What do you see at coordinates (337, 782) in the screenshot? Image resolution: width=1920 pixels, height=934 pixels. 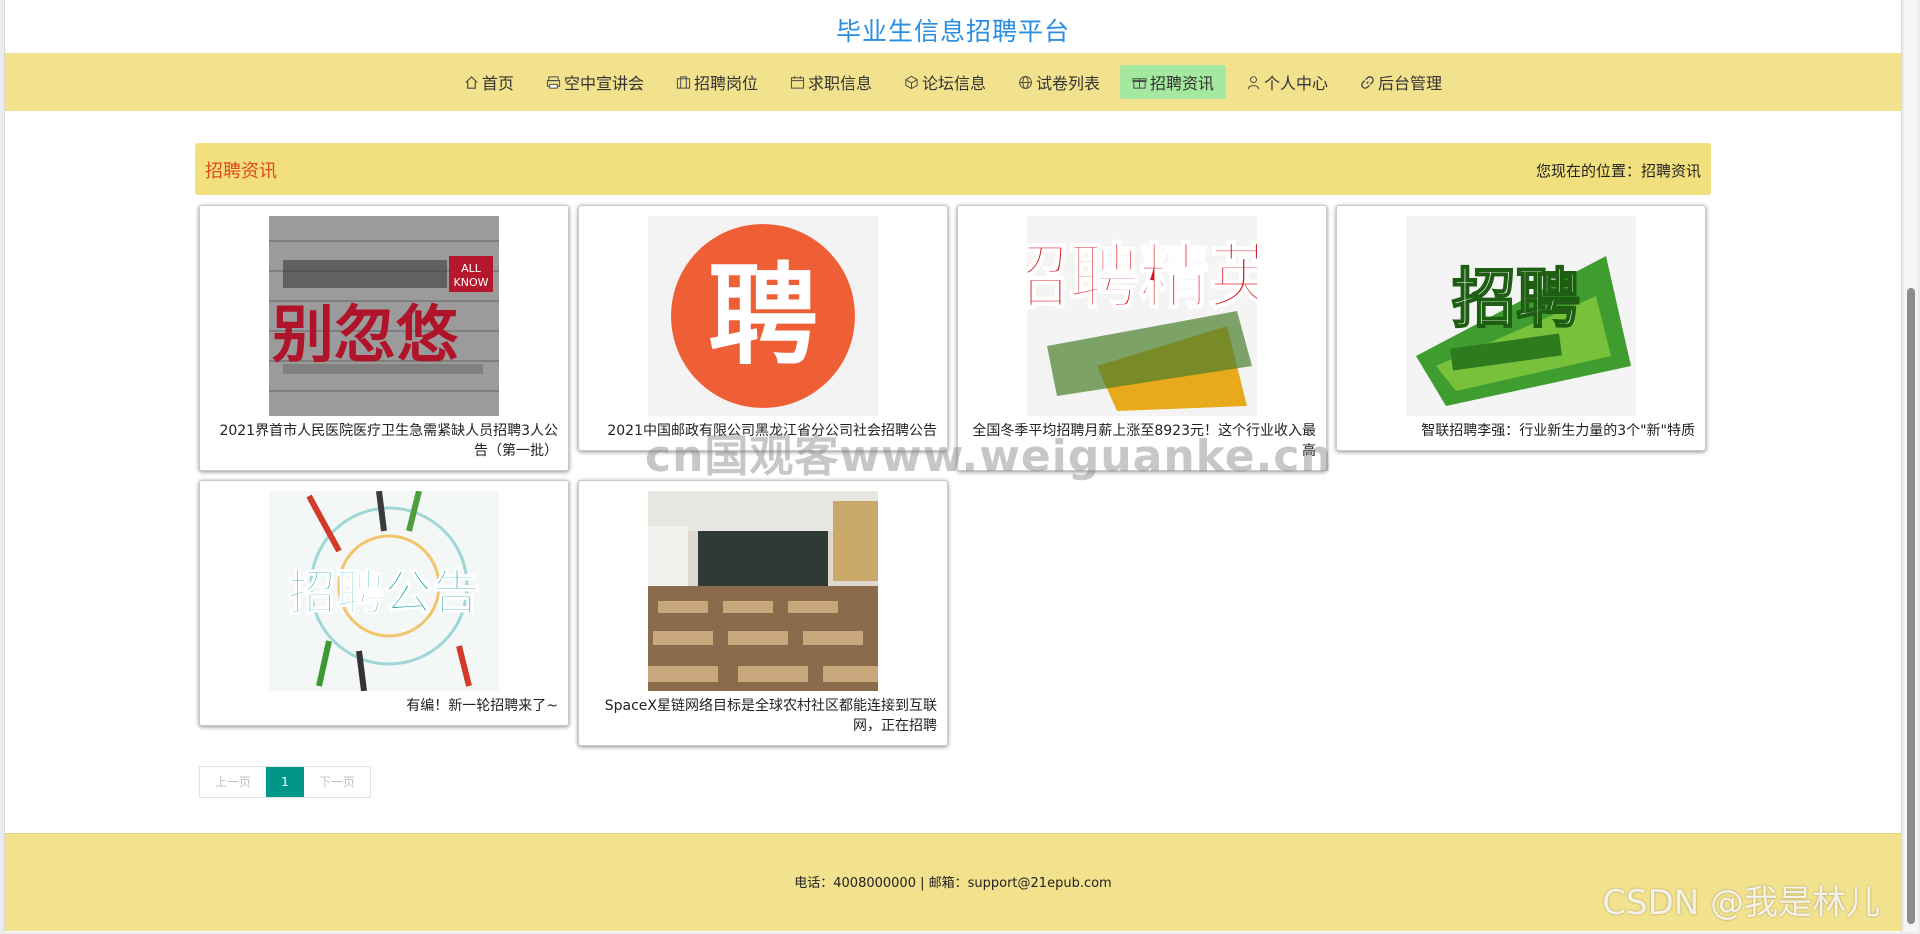 I see `next-page-button: 下一页` at bounding box center [337, 782].